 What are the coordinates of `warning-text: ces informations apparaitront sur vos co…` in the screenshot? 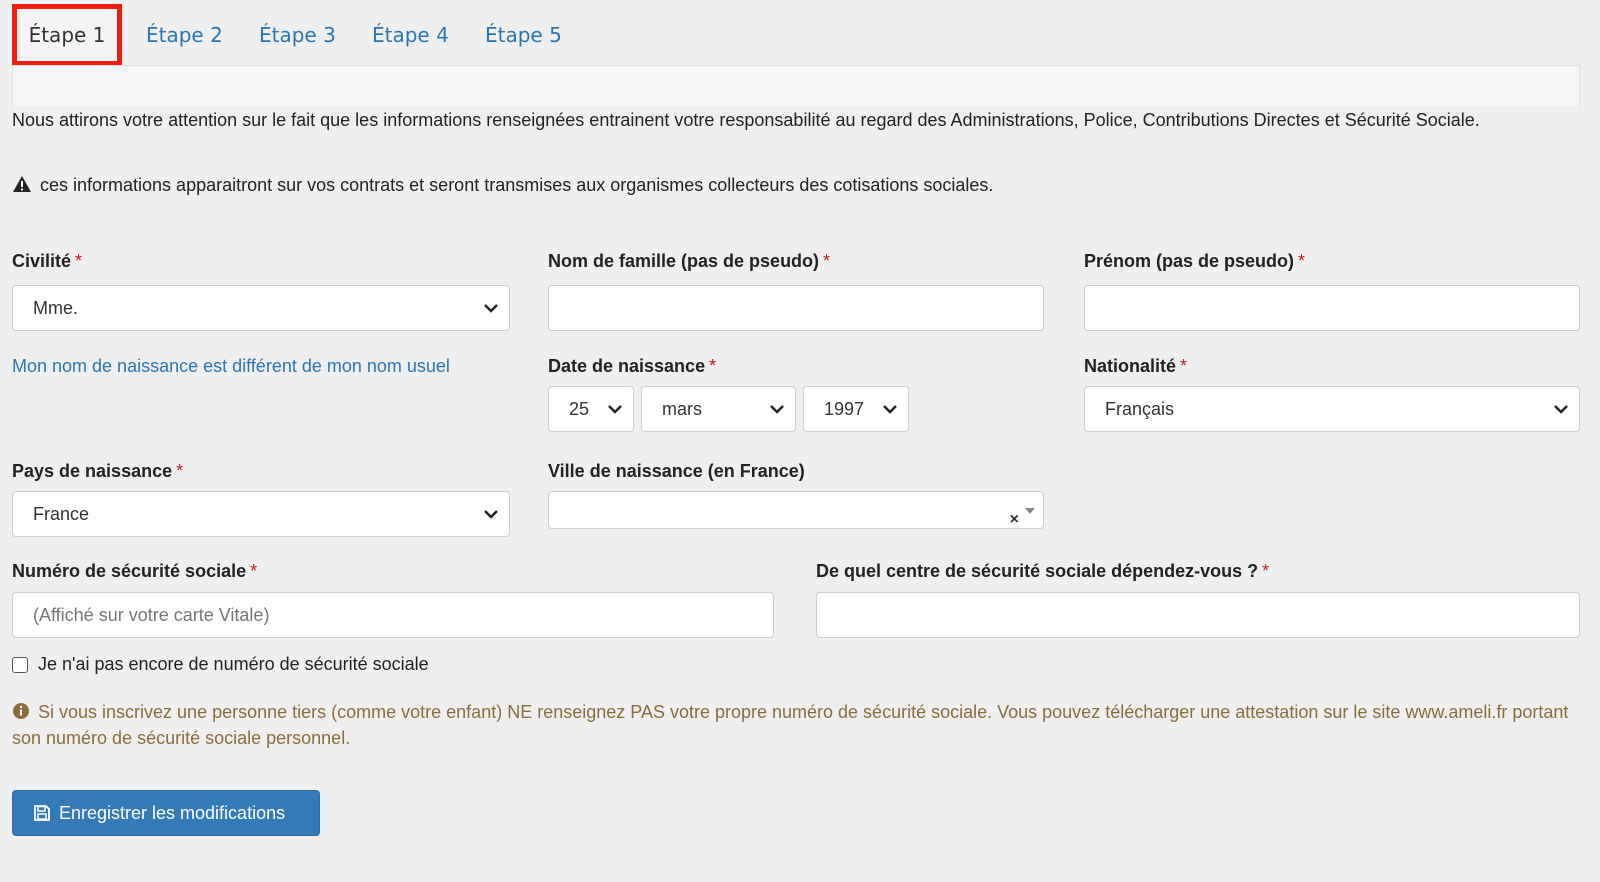 It's located at (517, 185).